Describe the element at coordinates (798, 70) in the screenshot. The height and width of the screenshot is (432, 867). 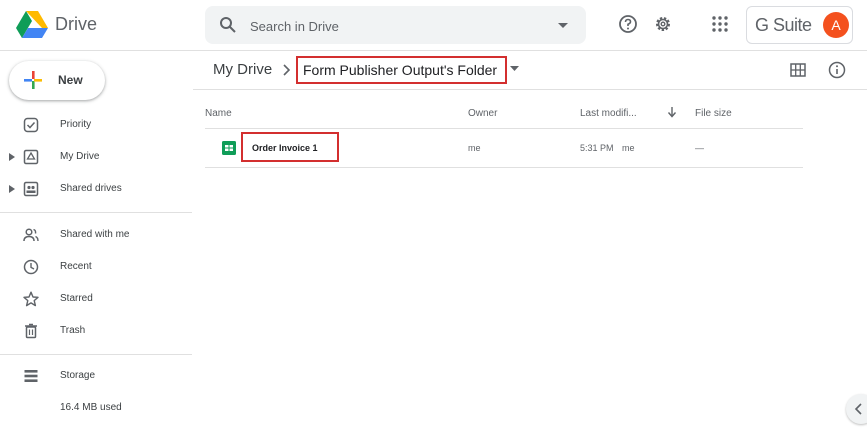
I see `grid-view-icon` at that location.